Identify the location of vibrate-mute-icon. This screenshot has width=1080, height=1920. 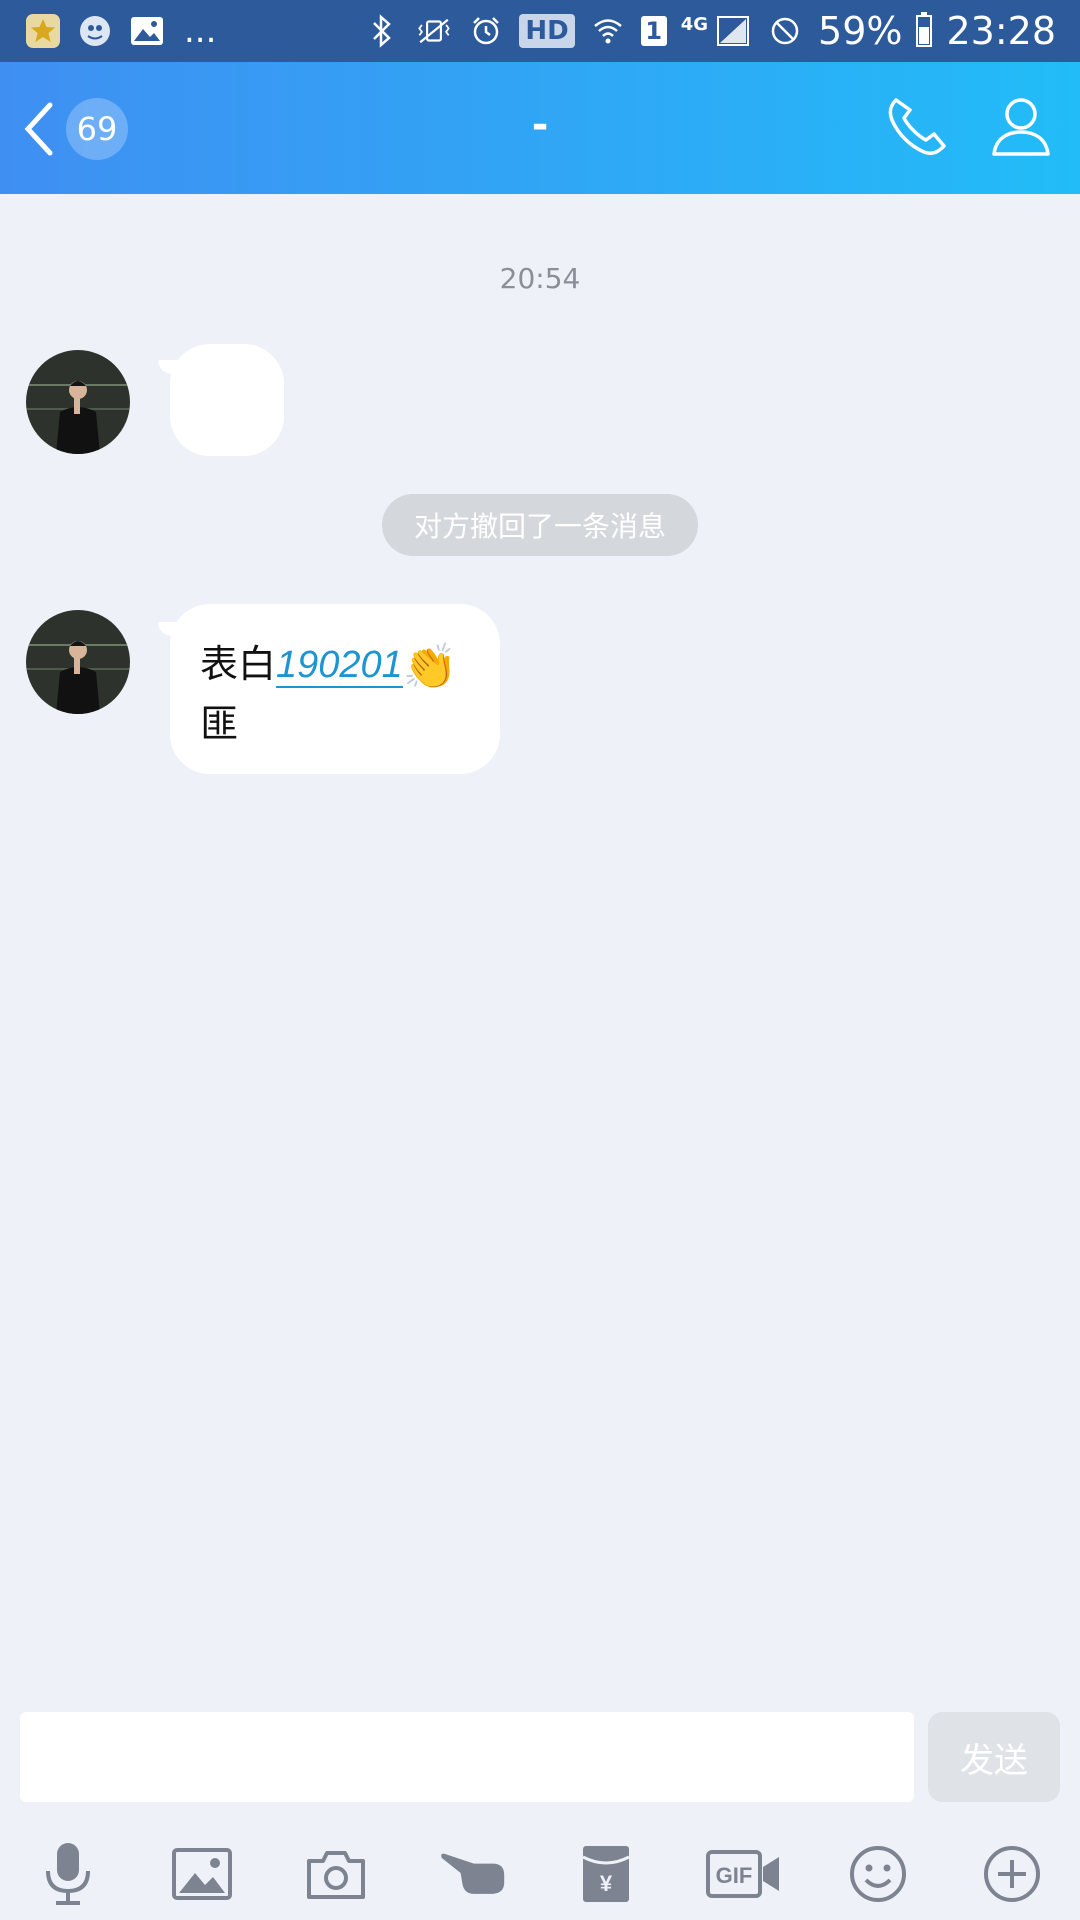
(434, 31).